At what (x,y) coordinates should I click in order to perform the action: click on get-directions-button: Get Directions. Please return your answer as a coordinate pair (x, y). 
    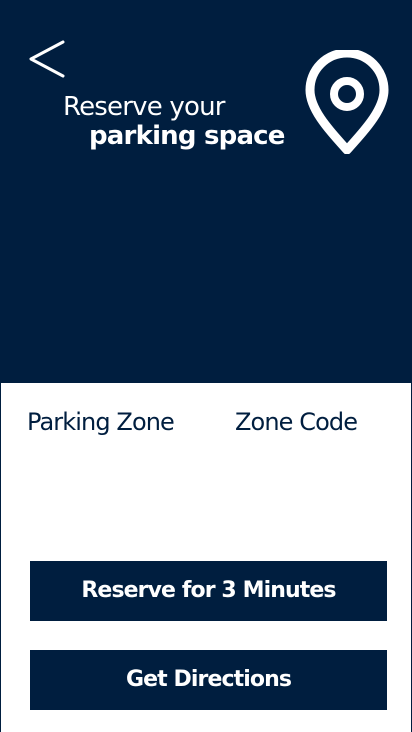
    Looking at the image, I should click on (208, 680).